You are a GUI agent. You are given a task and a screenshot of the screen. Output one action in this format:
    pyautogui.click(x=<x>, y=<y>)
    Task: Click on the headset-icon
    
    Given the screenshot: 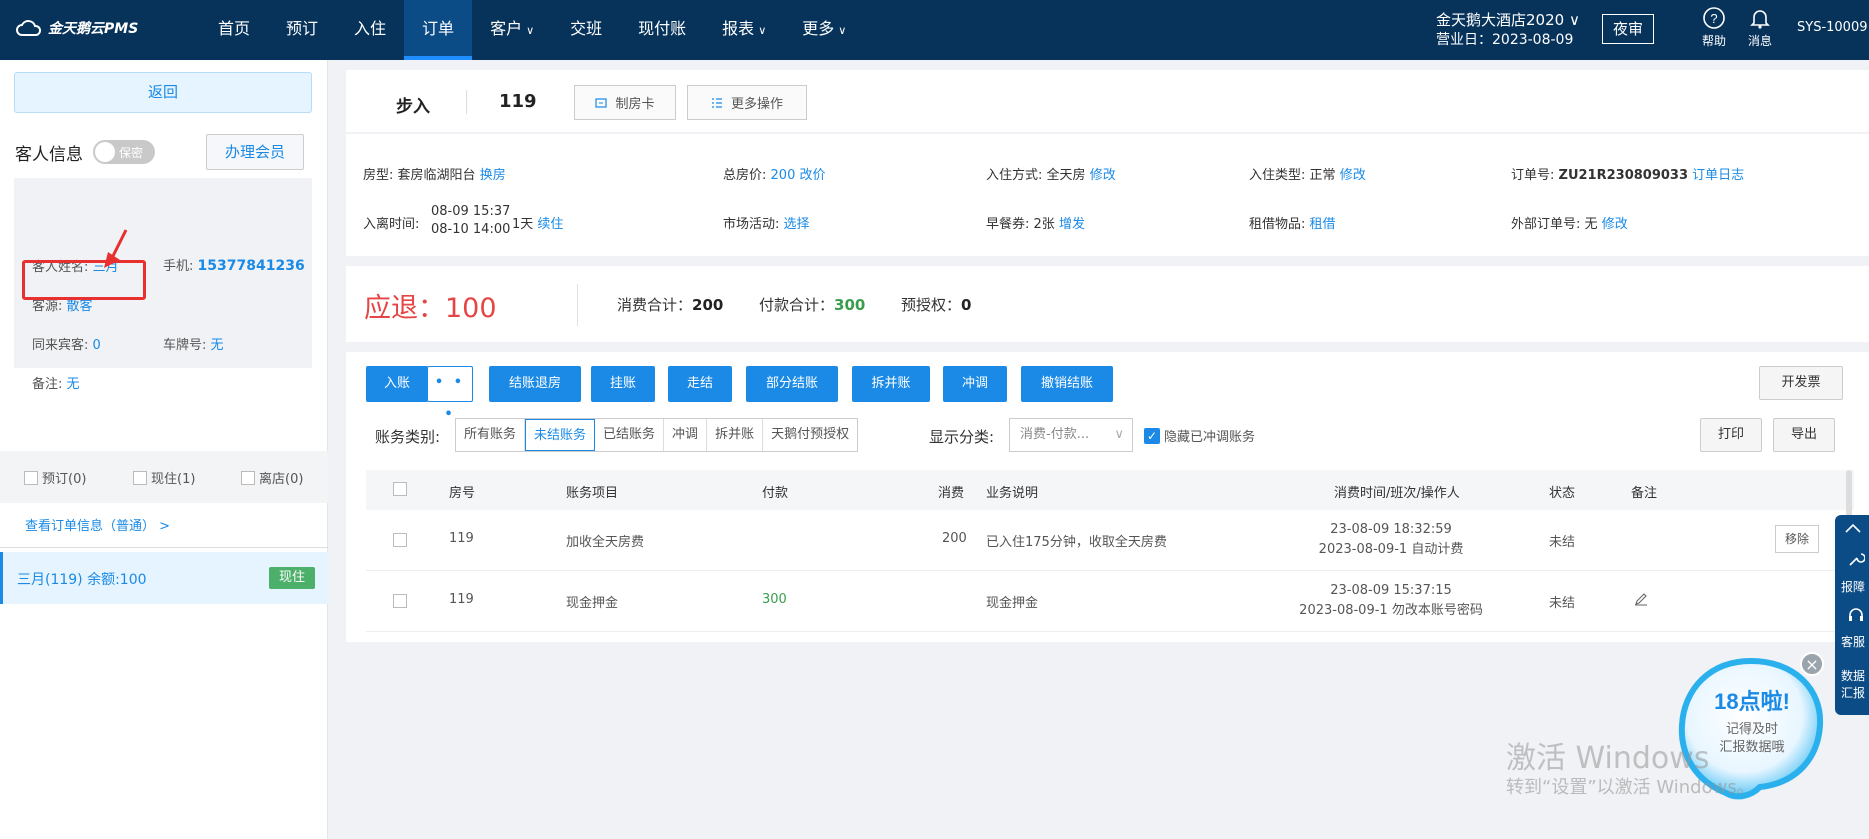 What is the action you would take?
    pyautogui.click(x=1856, y=614)
    